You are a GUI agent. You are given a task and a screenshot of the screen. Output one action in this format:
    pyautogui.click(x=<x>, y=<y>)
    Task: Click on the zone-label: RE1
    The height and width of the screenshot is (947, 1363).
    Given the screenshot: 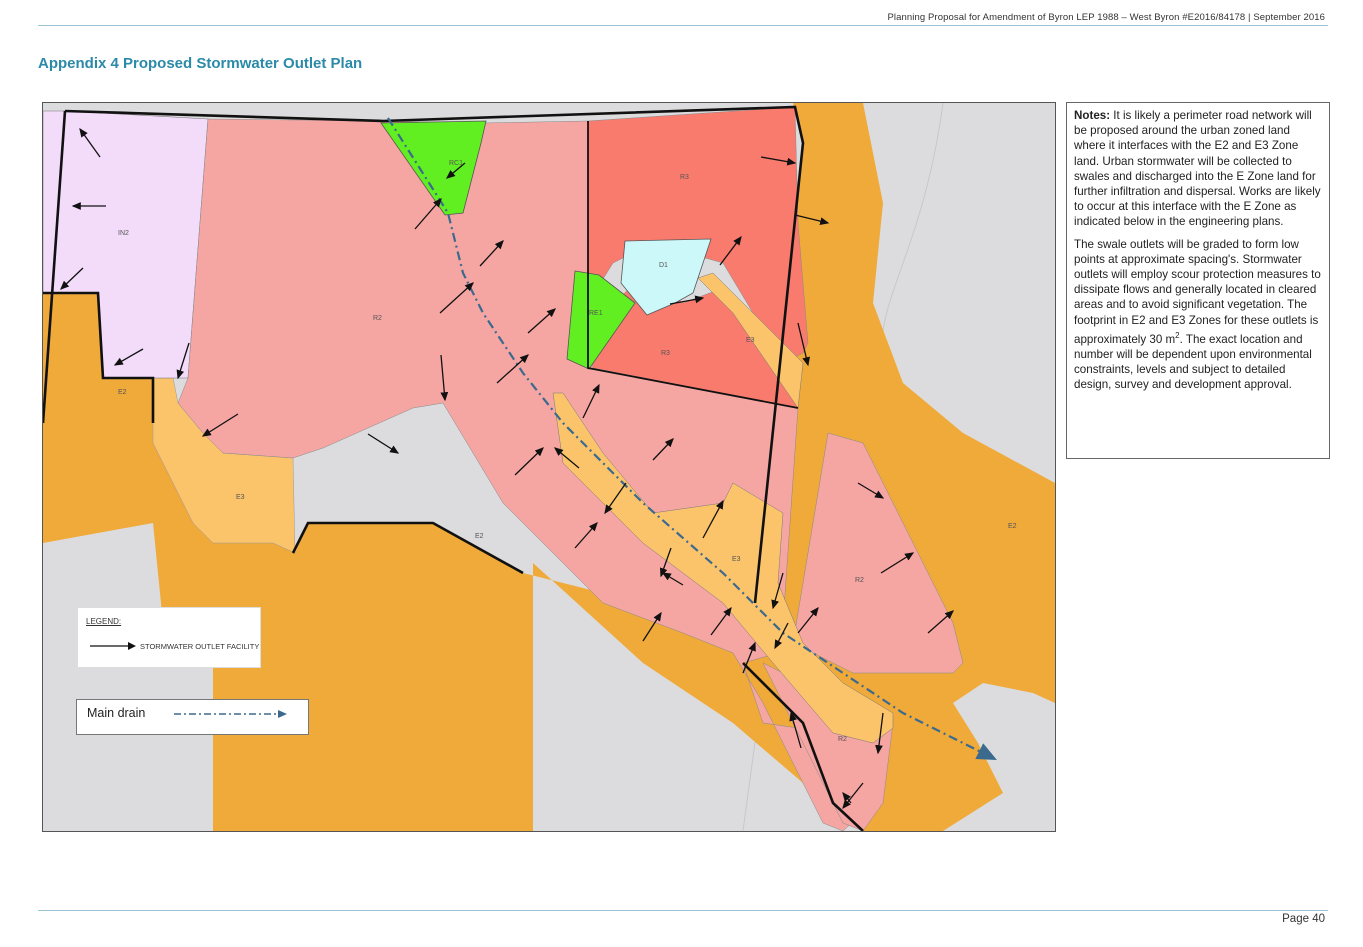 What is the action you would take?
    pyautogui.click(x=596, y=313)
    